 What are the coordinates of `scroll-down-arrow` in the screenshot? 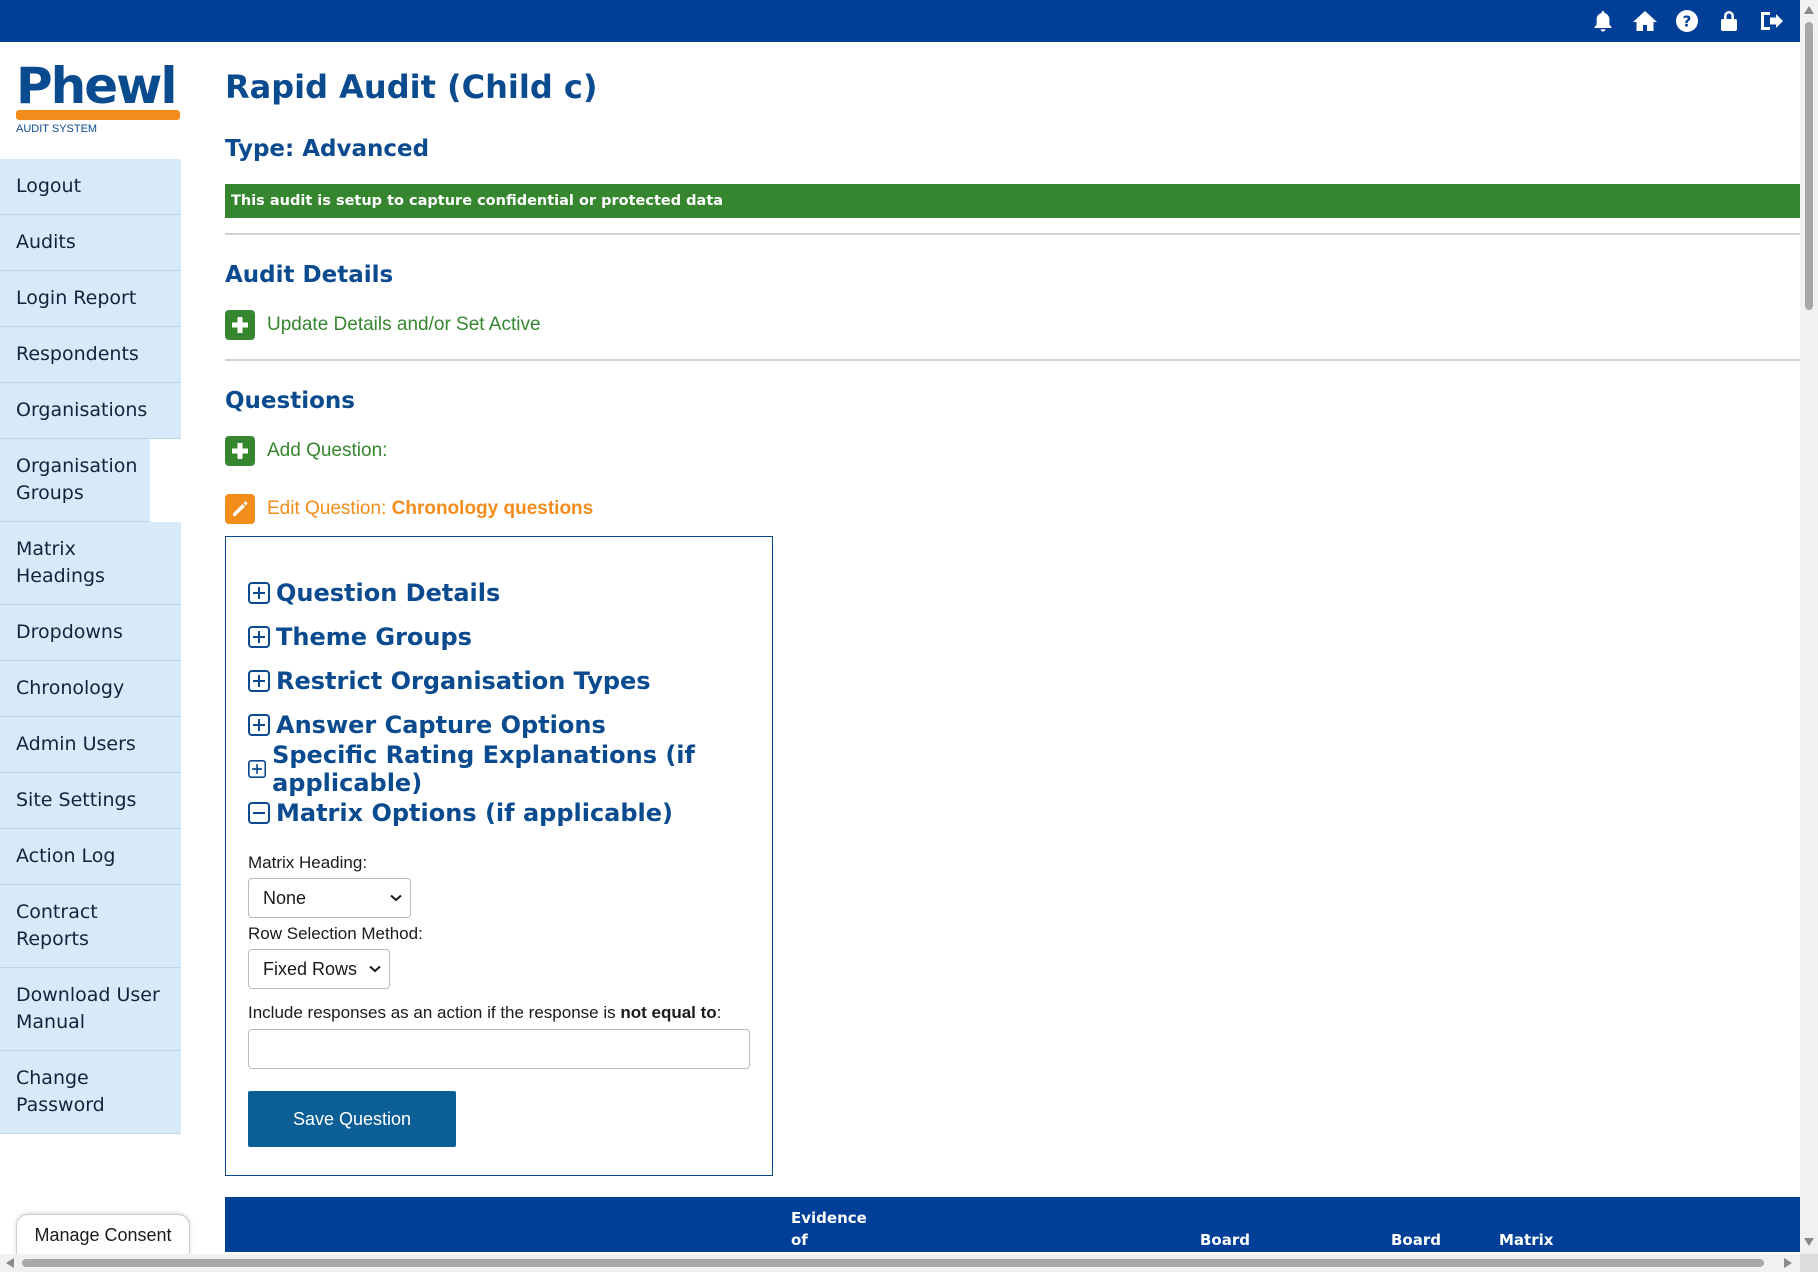 It's located at (1809, 1242).